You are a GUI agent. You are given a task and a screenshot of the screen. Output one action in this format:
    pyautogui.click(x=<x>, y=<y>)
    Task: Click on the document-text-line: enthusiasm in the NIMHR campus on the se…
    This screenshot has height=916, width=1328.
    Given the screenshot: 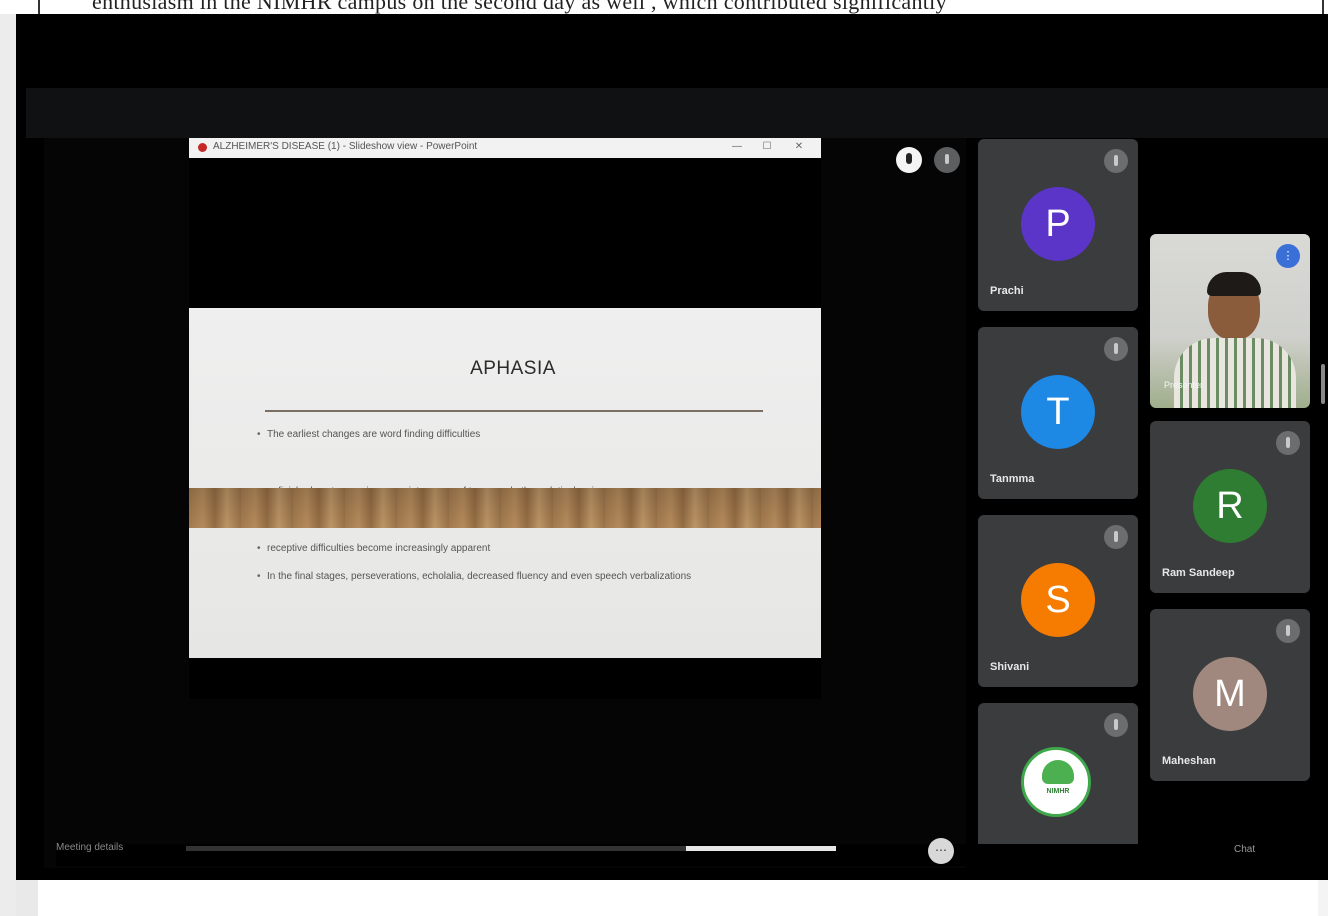 What is the action you would take?
    pyautogui.click(x=519, y=7)
    